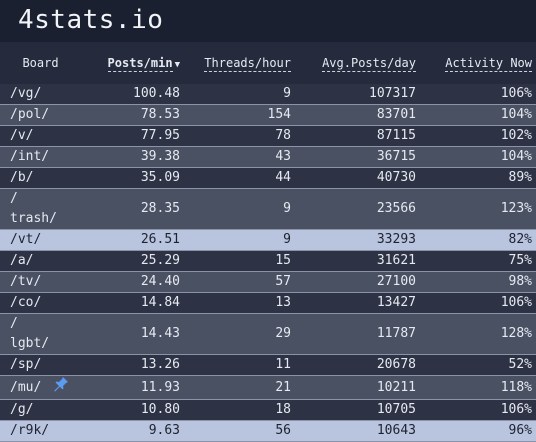  What do you see at coordinates (132, 282) in the screenshot?
I see `cell-posts-min: 24.40` at bounding box center [132, 282].